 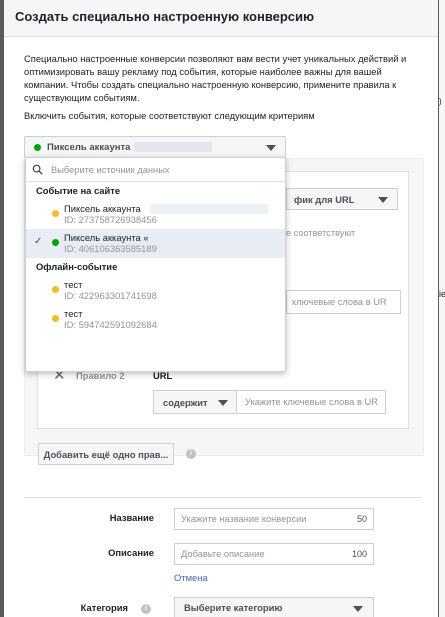 I want to click on rule1-keywords-input: ключевые слова в UR, so click(x=343, y=302).